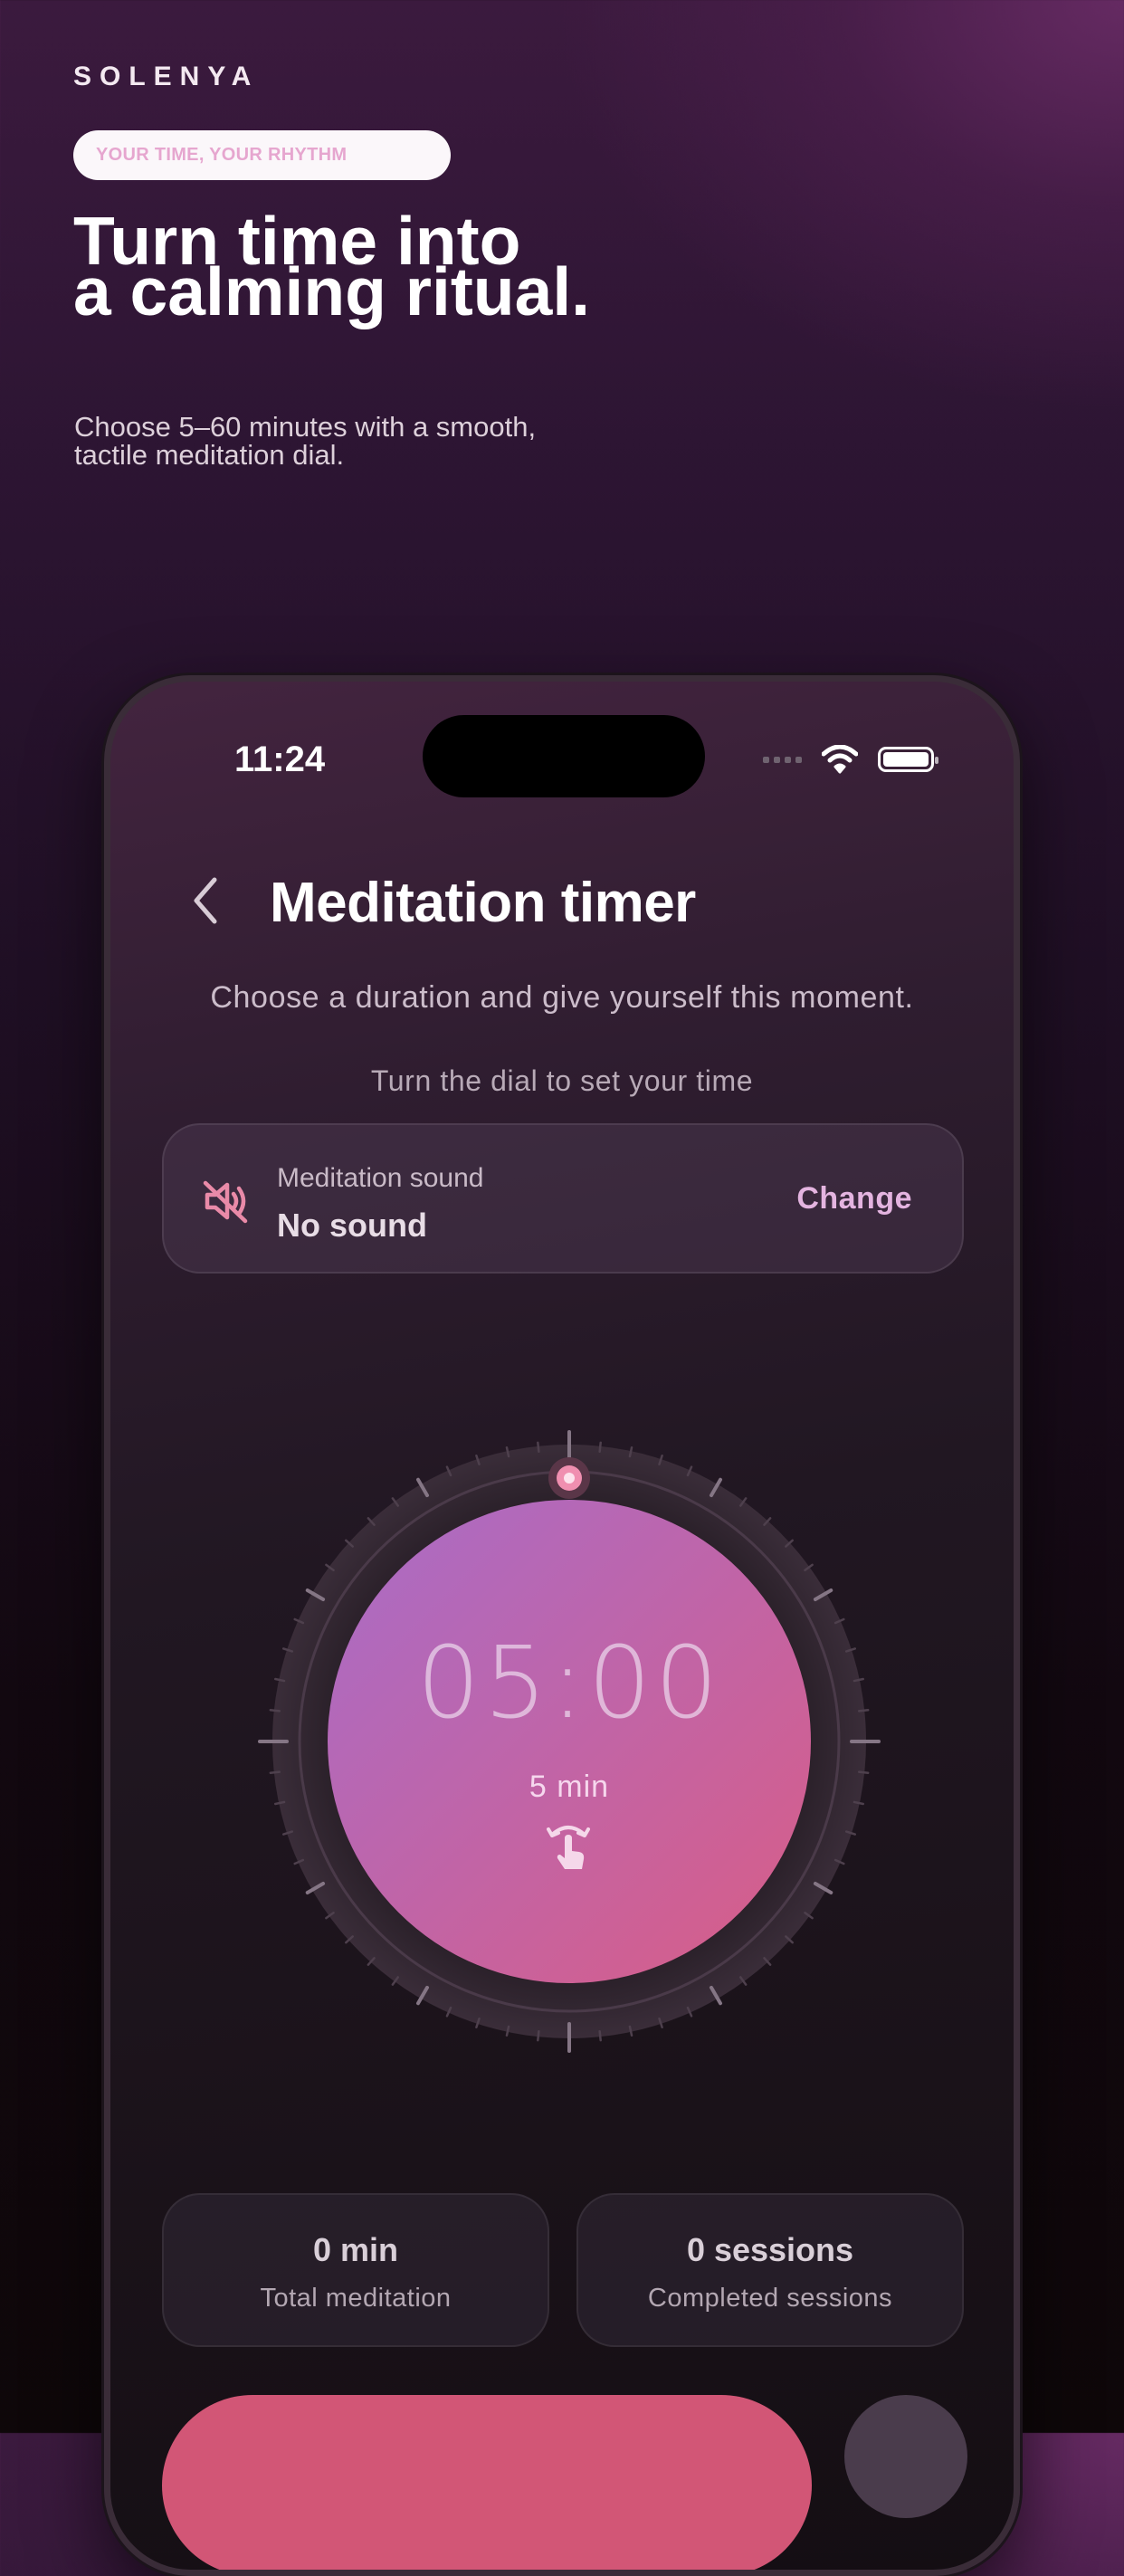  I want to click on brand-name: SOLENYA, so click(166, 76).